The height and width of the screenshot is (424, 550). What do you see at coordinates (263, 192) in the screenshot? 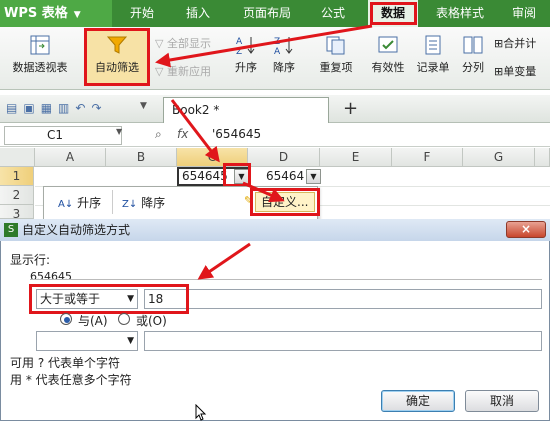
I see `arrow-to-custom` at bounding box center [263, 192].